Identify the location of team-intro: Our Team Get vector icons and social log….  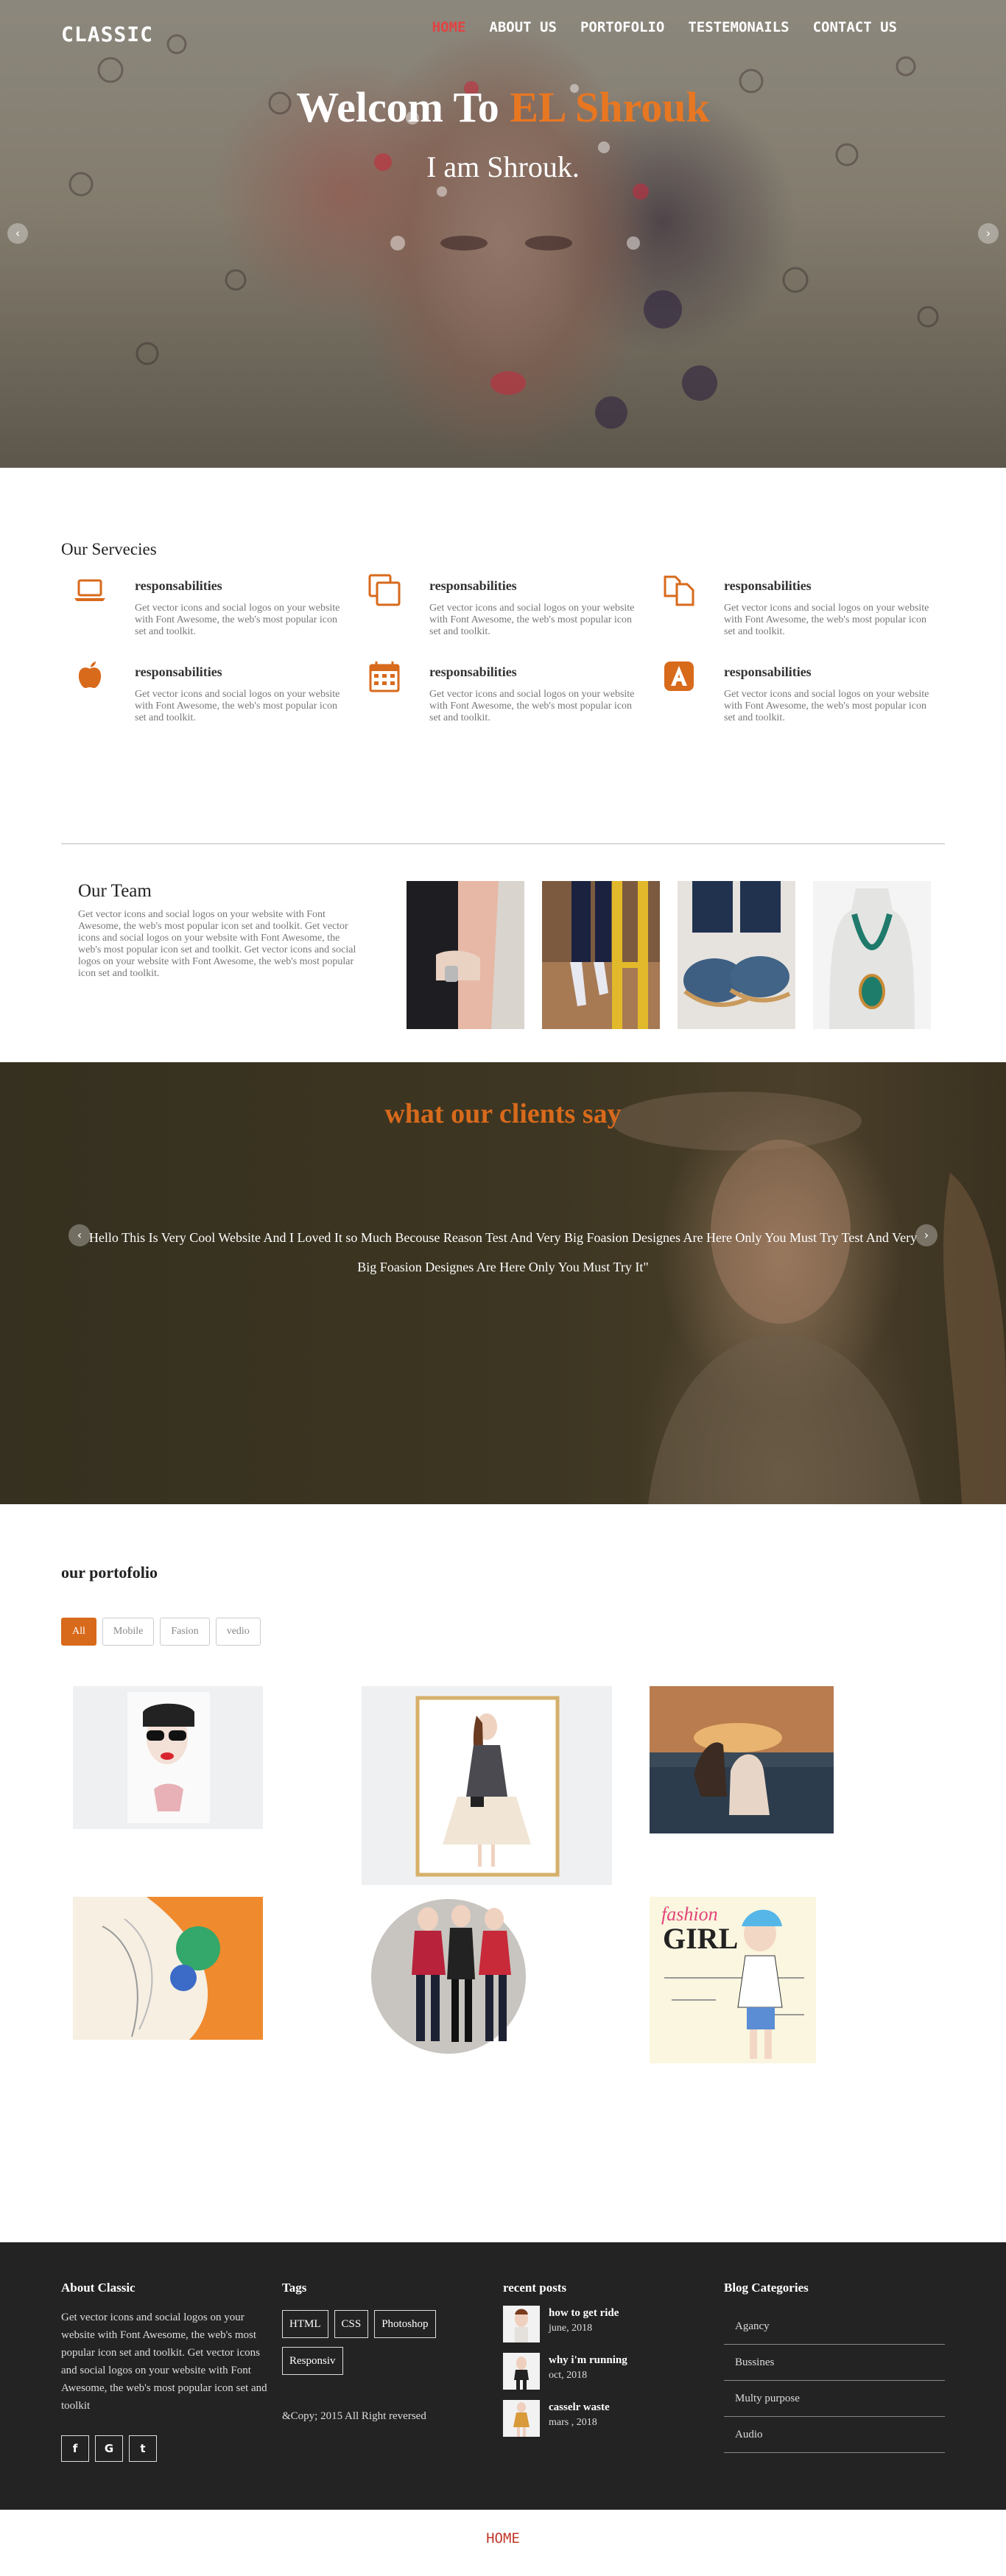
(223, 972).